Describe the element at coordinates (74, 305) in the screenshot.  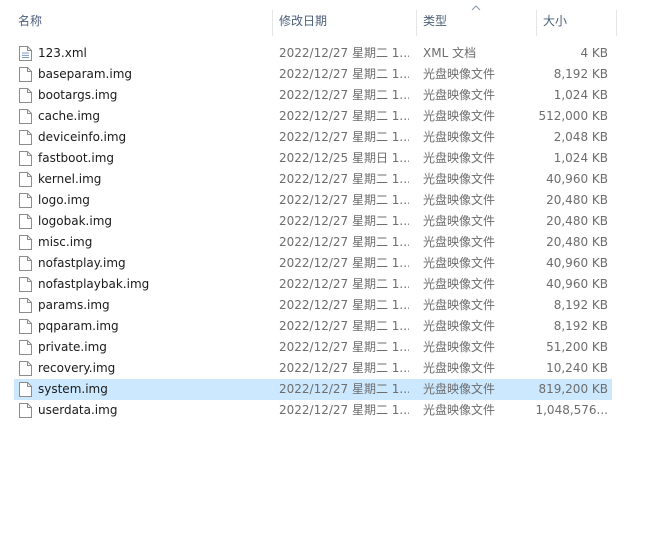
I see `file-name: params.img` at that location.